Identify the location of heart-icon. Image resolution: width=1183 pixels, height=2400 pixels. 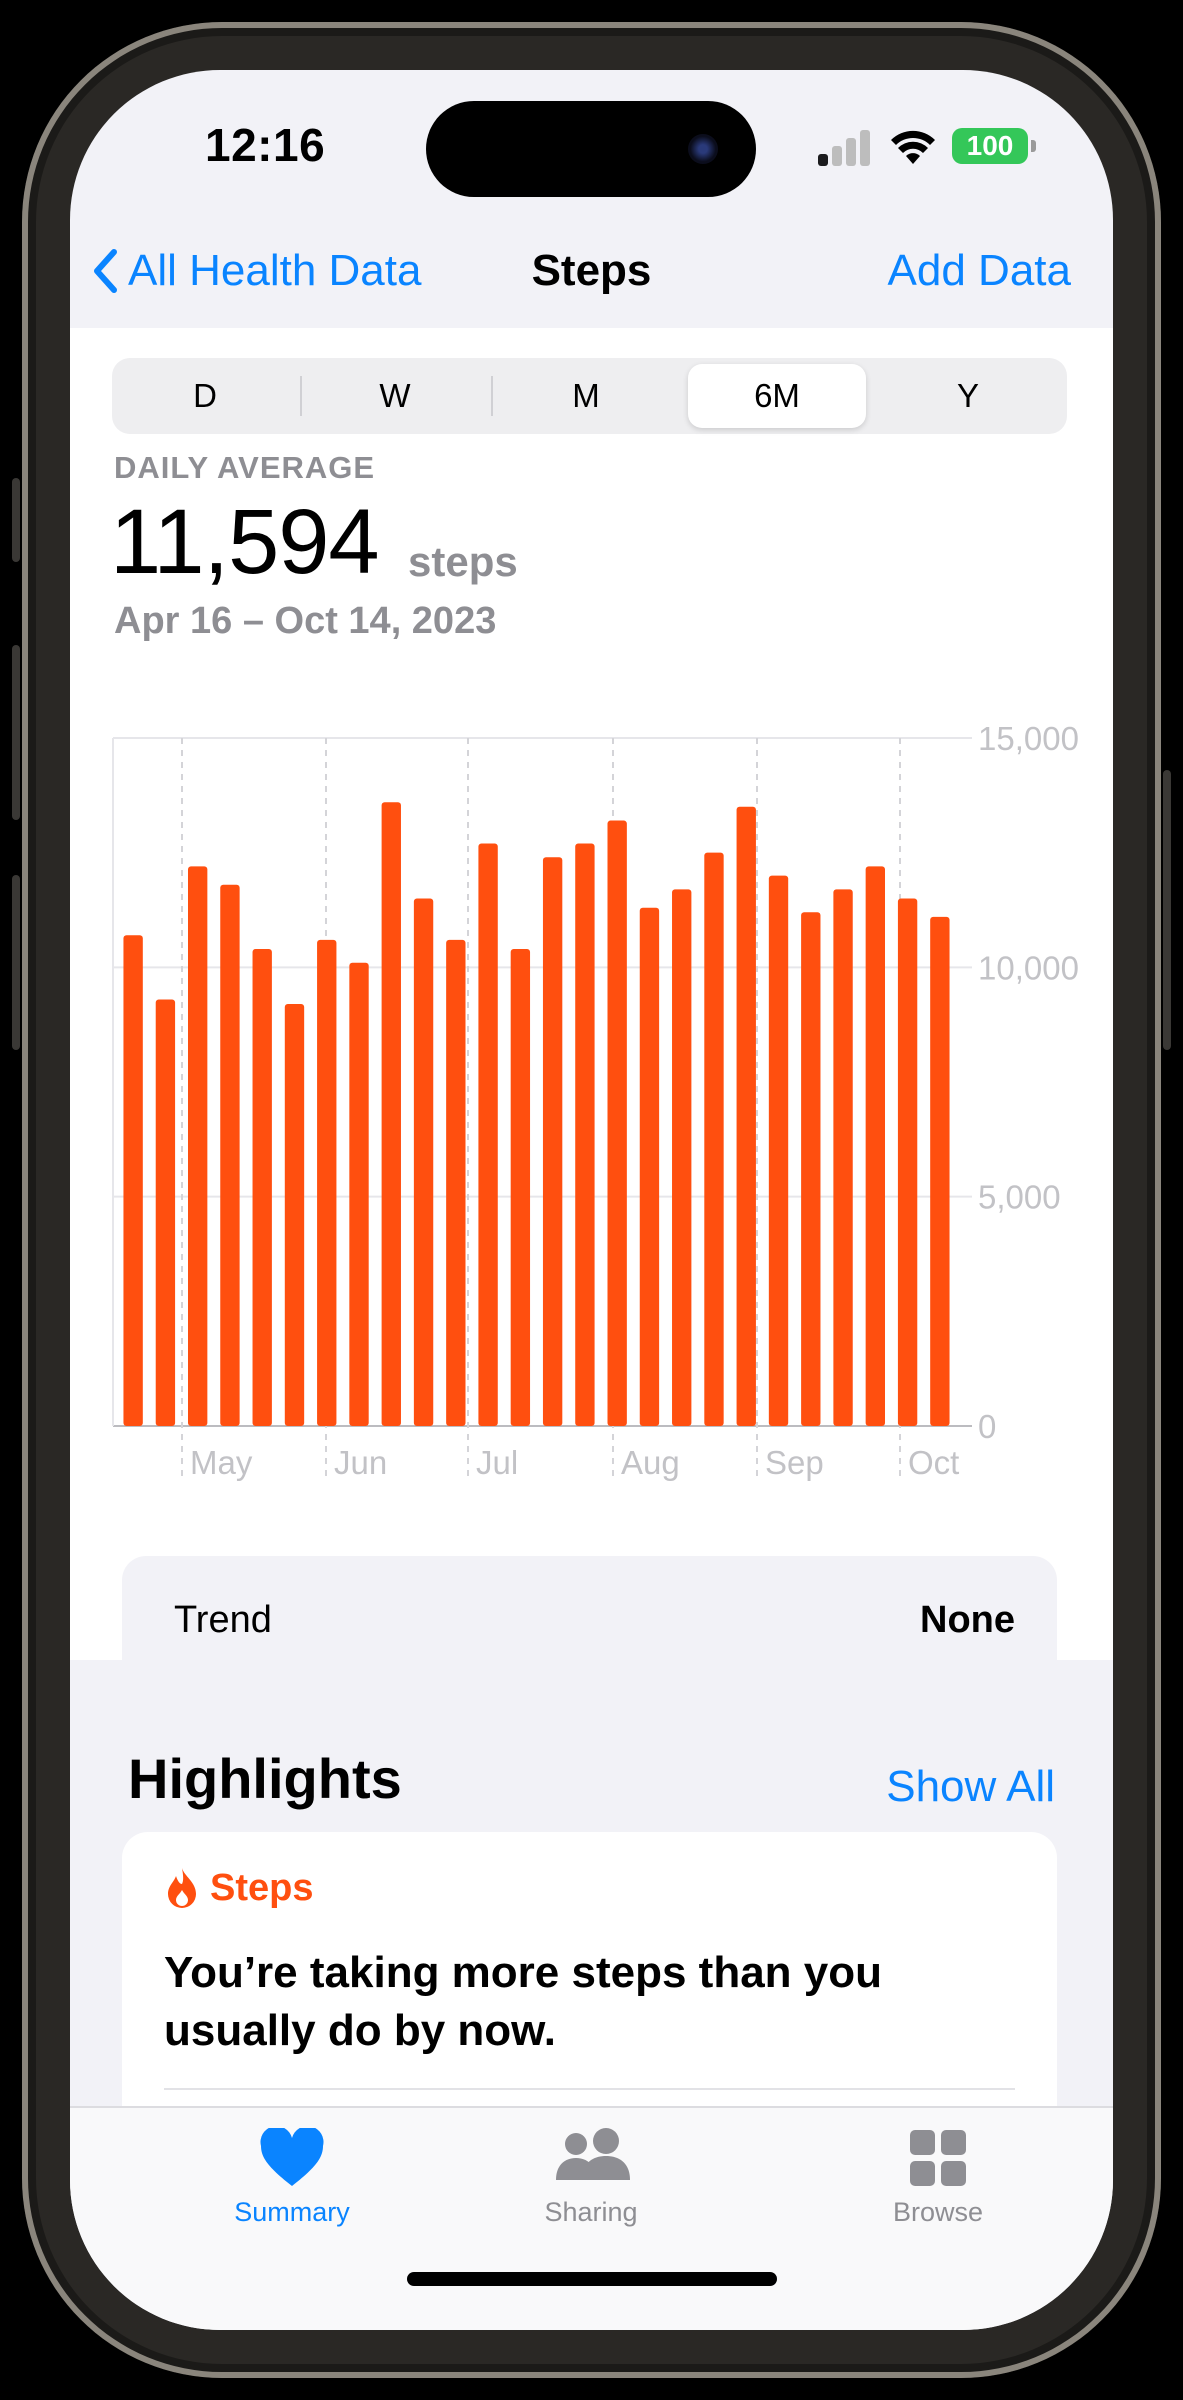
(292, 2155).